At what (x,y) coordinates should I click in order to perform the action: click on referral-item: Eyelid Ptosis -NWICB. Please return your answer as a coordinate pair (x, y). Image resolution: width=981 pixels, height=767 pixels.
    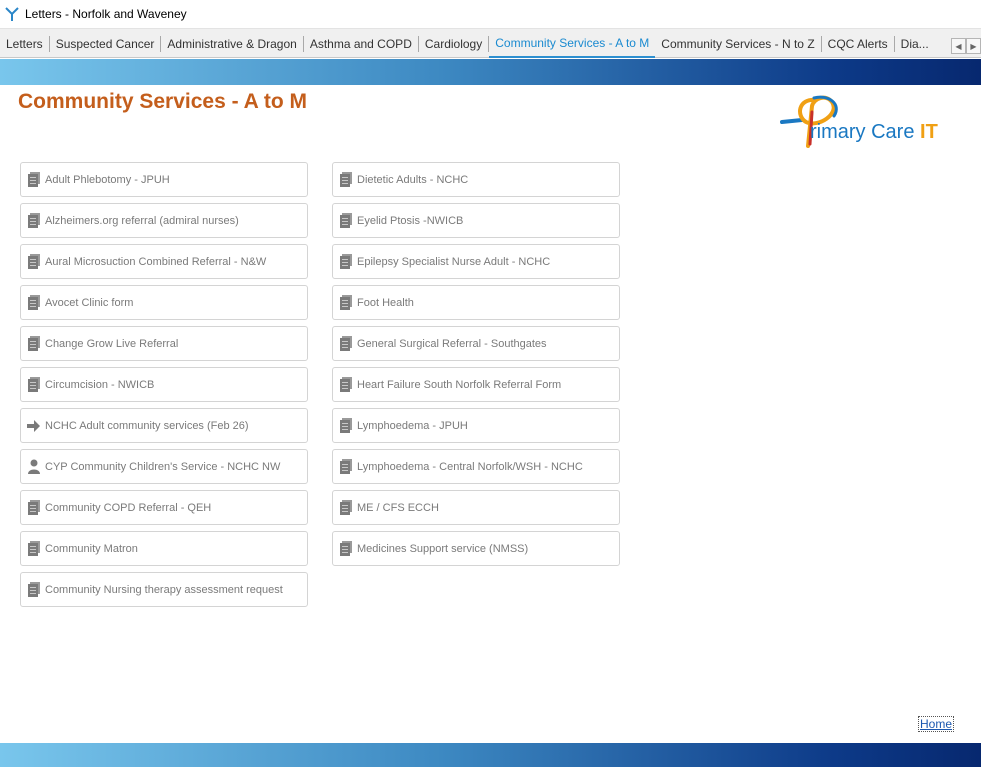
    Looking at the image, I should click on (476, 220).